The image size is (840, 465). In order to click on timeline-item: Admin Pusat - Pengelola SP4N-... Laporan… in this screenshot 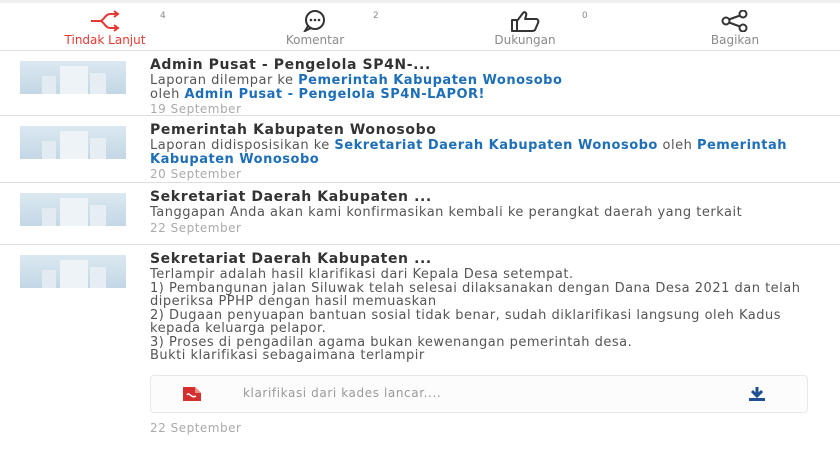, I will do `click(420, 83)`.